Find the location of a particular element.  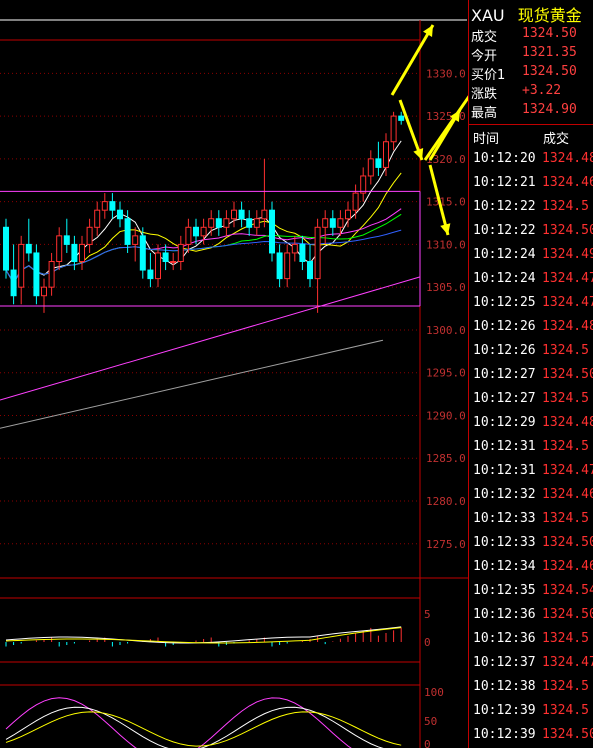

kdj-k-line is located at coordinates (194, 727).